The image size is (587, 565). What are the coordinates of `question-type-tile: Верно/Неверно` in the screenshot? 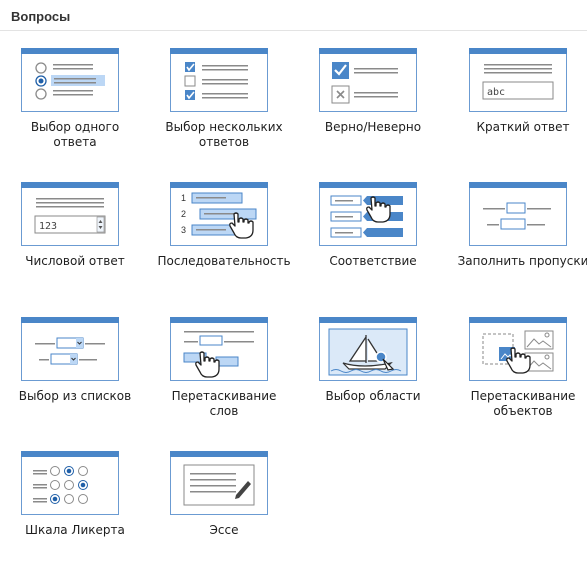 It's located at (373, 98).